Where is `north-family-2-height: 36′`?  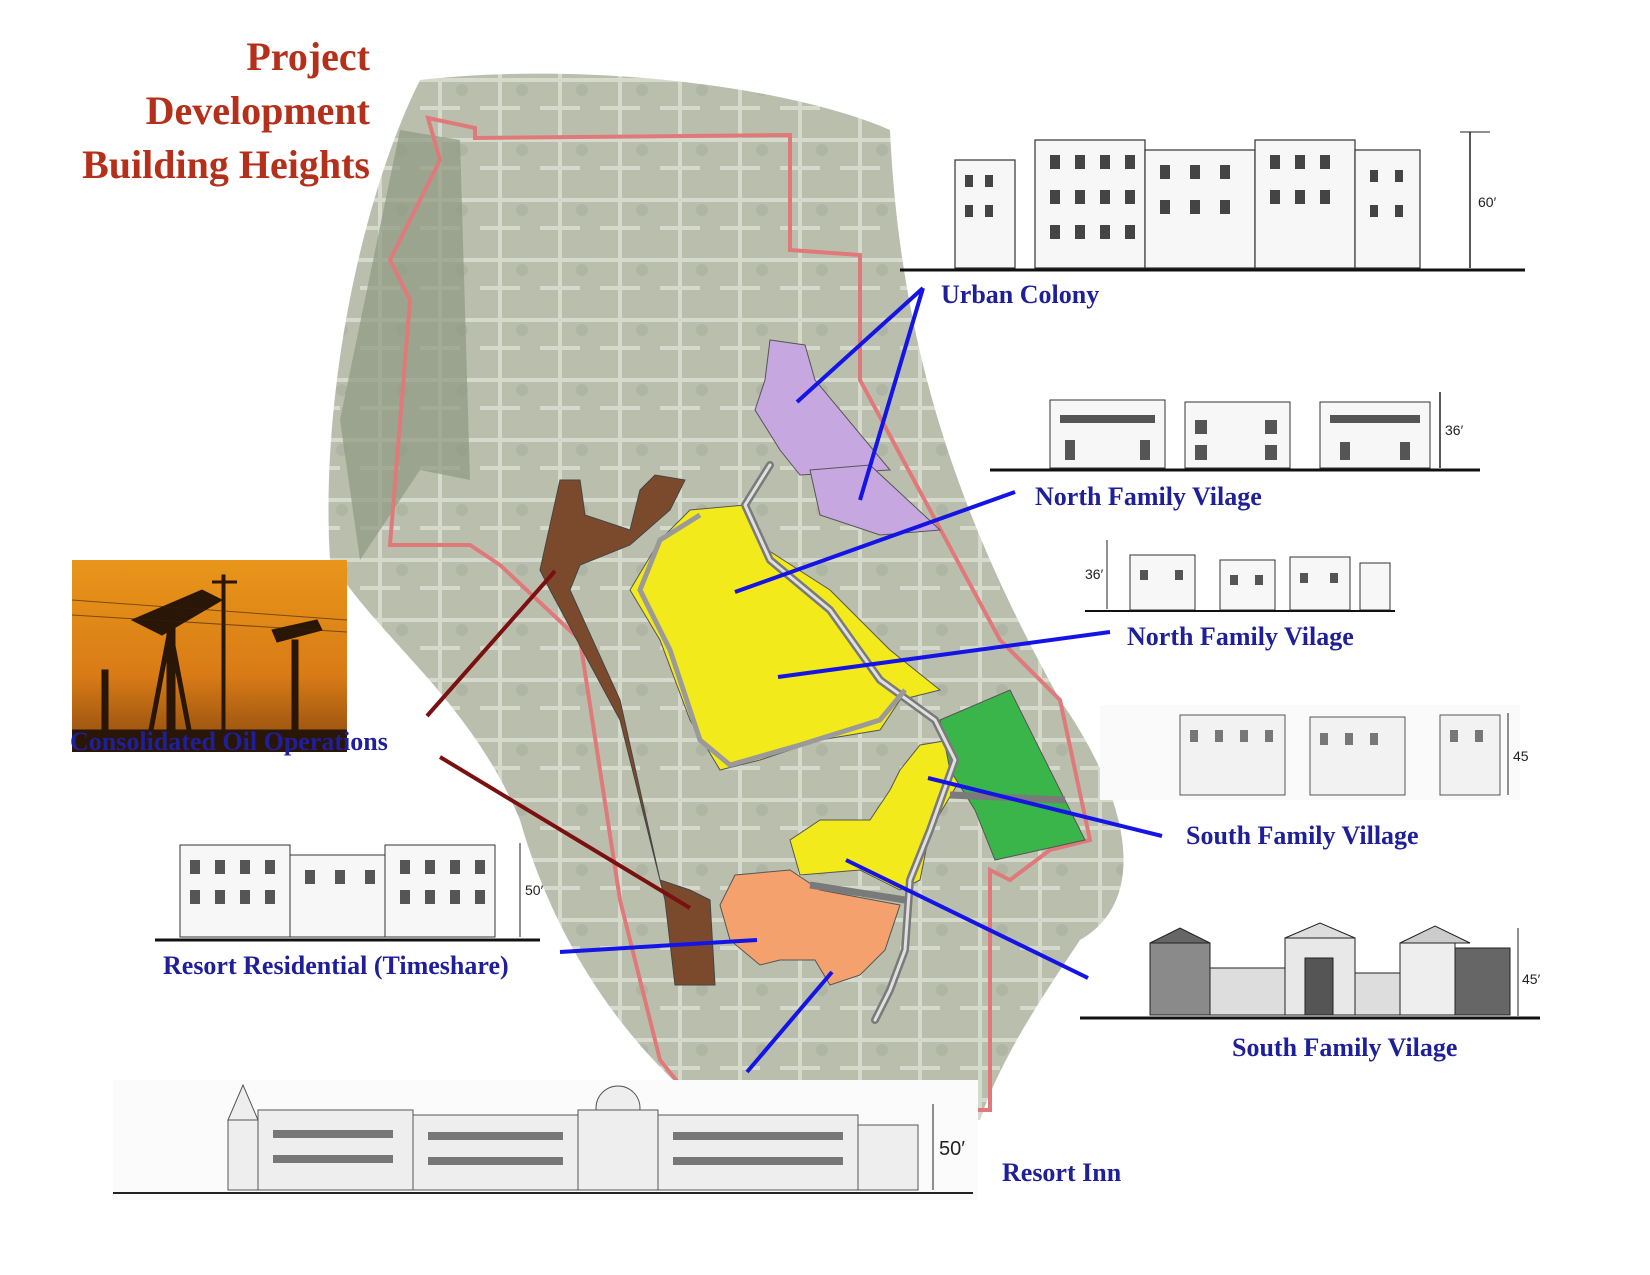
north-family-2-height: 36′ is located at coordinates (1094, 574).